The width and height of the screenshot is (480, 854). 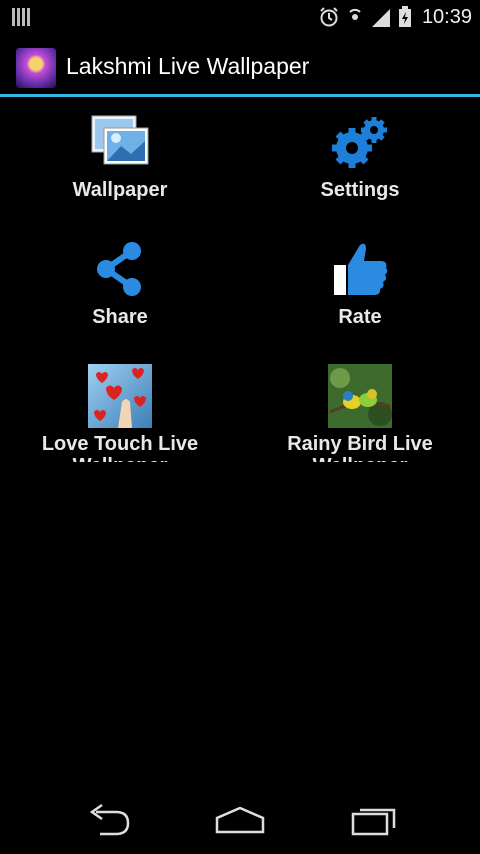 I want to click on settings-tile: Settings, so click(x=360, y=163).